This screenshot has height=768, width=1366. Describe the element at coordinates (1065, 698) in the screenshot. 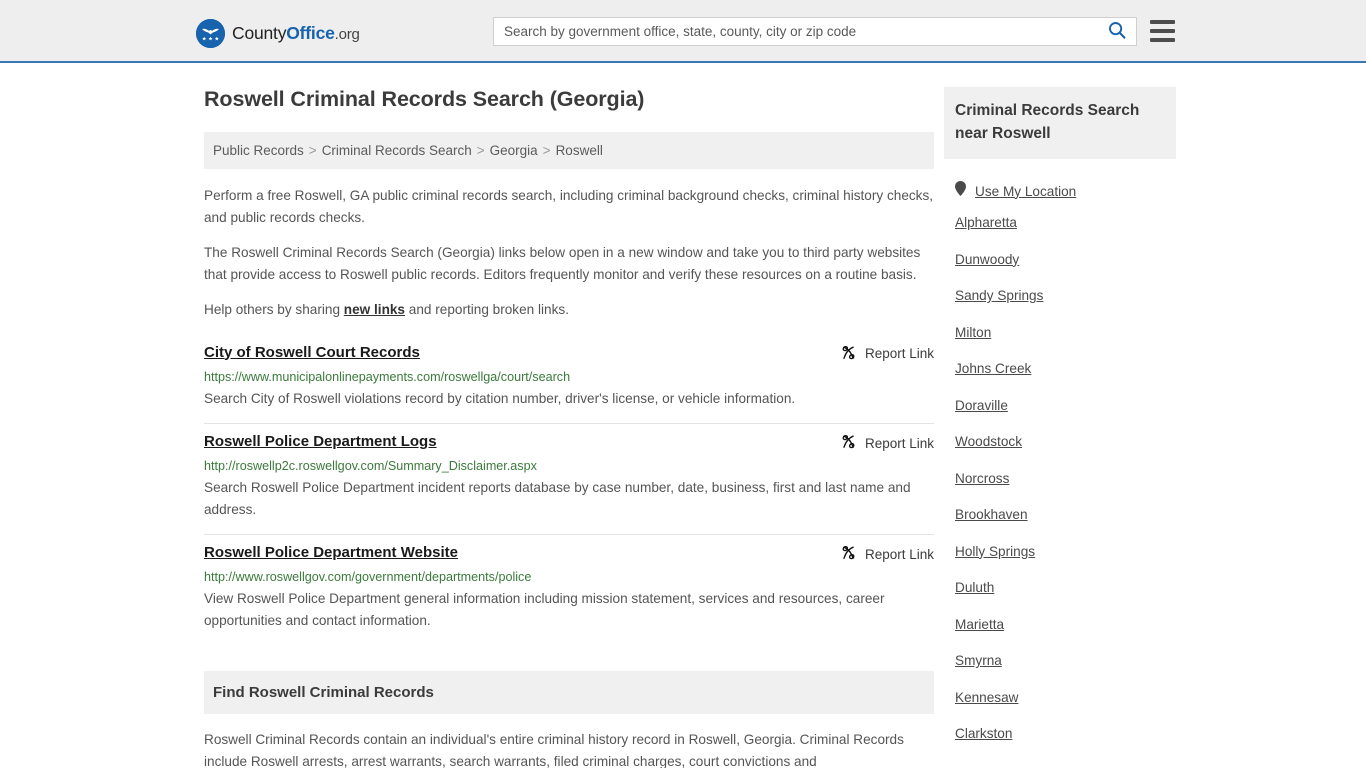

I see `city-link-kennesaw: Kennesaw` at that location.